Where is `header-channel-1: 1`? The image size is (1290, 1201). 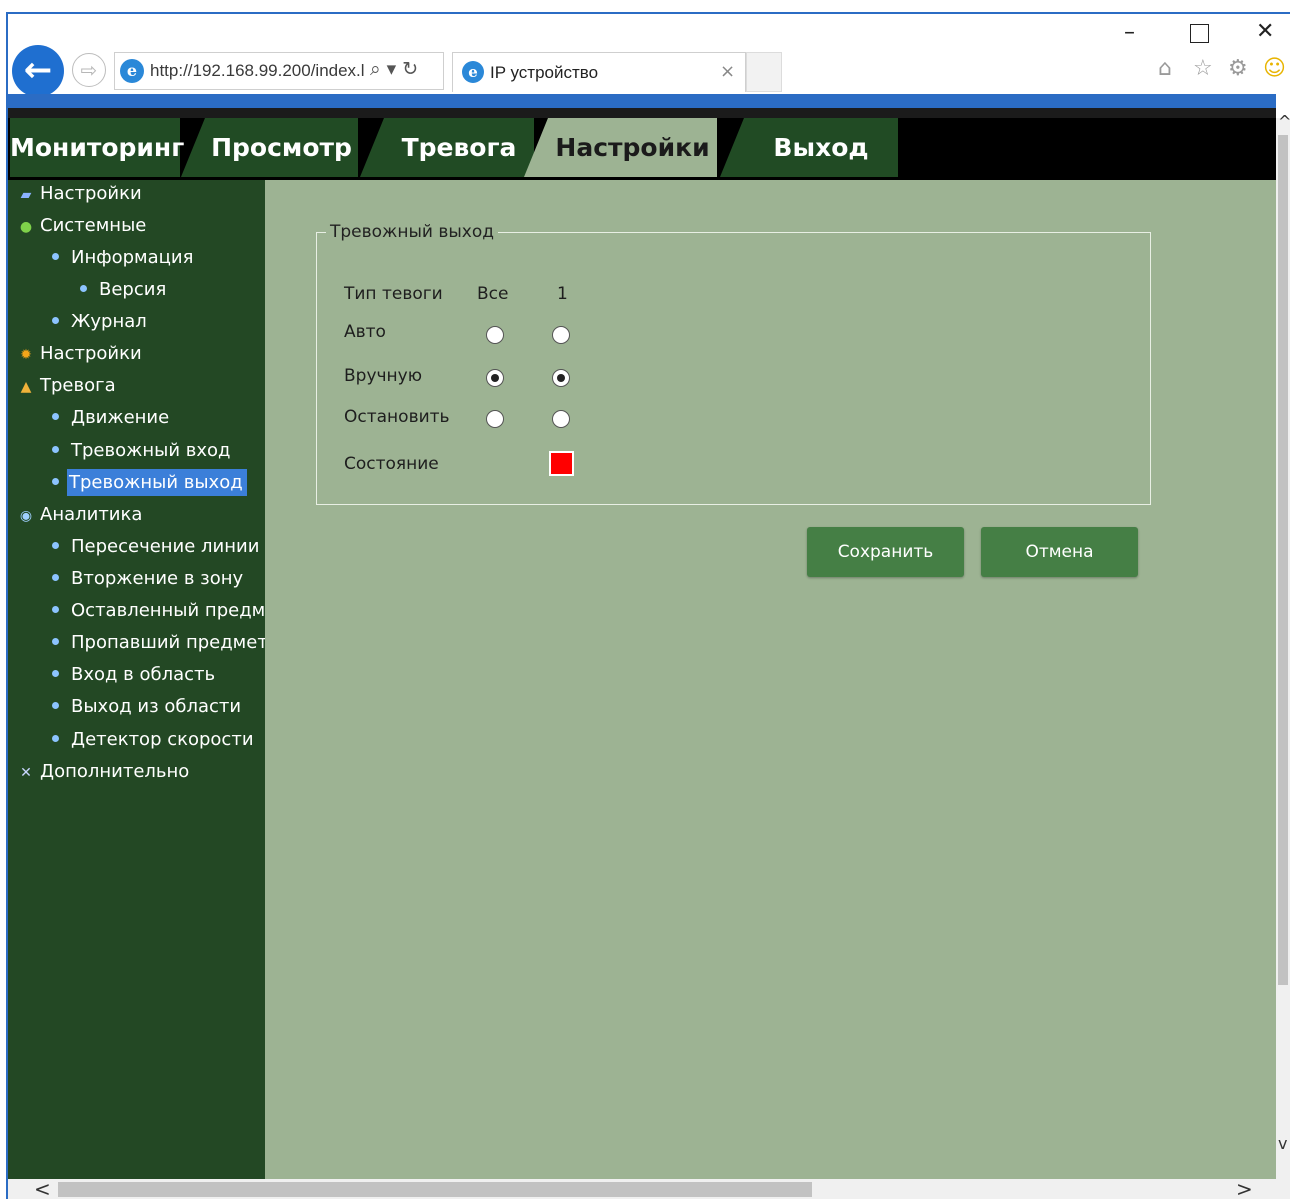 header-channel-1: 1 is located at coordinates (562, 294).